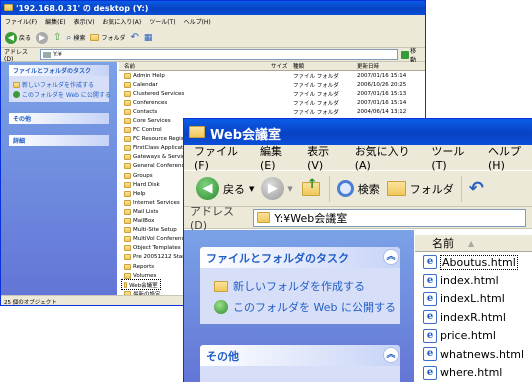 The width and height of the screenshot is (532, 382). Describe the element at coordinates (149, 75) in the screenshot. I see `row-name: Admin Help` at that location.